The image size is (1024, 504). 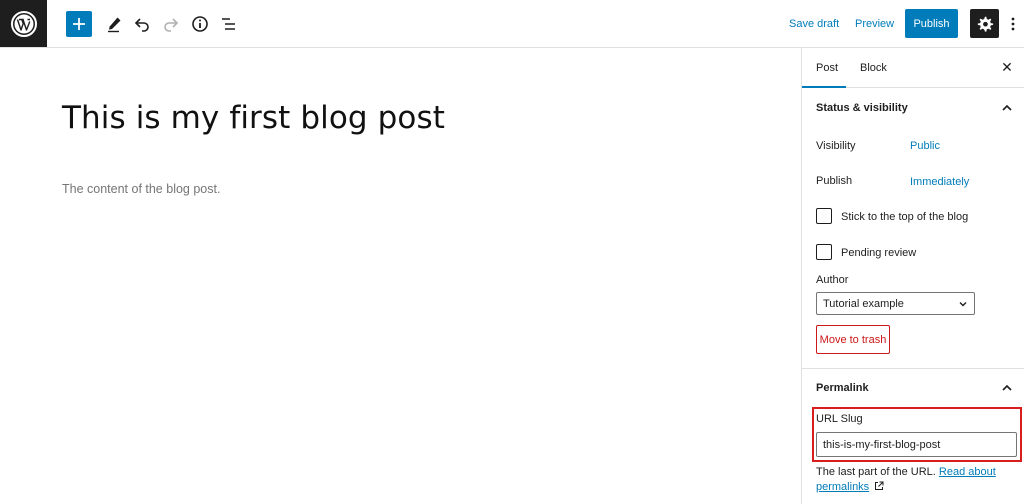 I want to click on pending-review-label: Pending review, so click(x=879, y=253).